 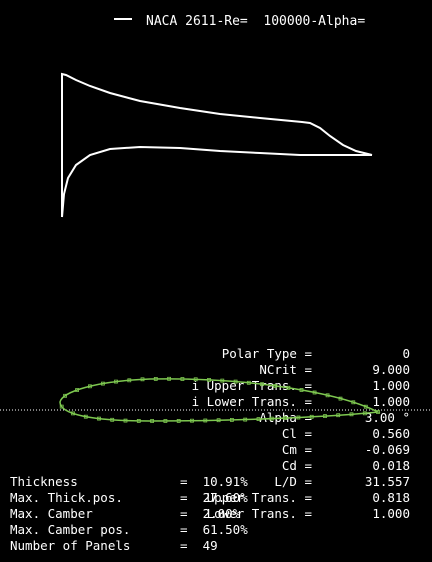 I want to click on geometry-value: = 61.50%, so click(x=214, y=529).